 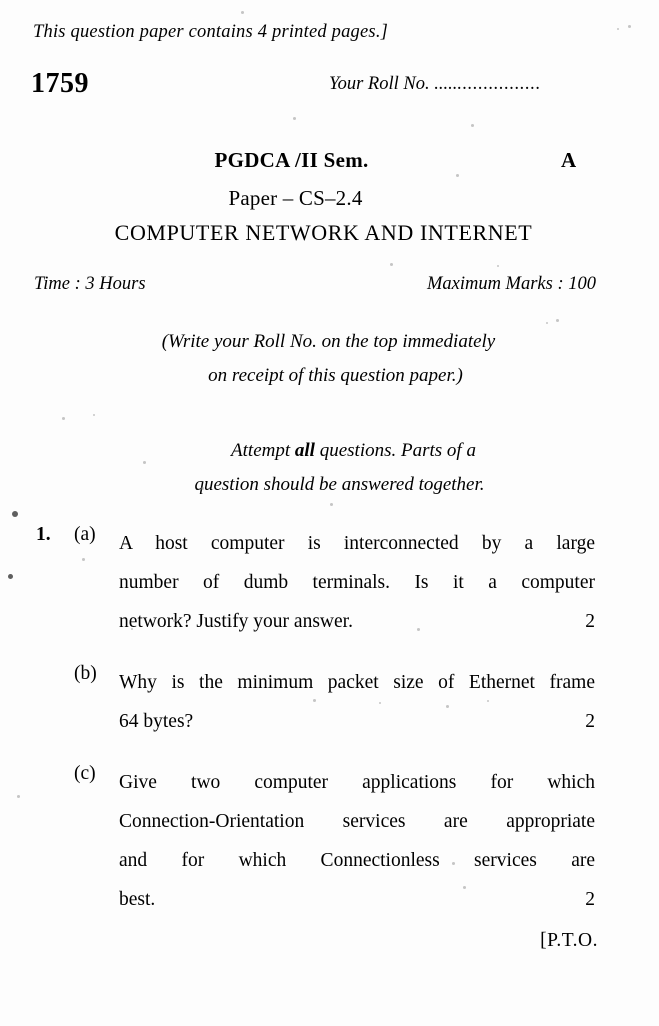 I want to click on attempt-post: questions. Parts of a, so click(x=395, y=450).